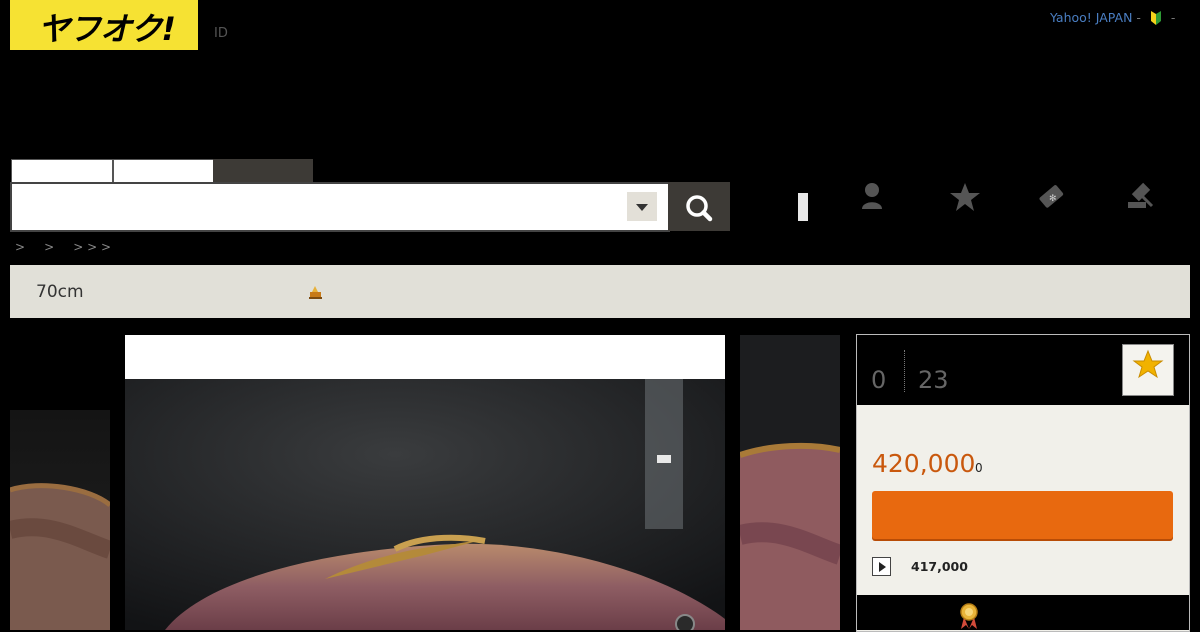 Image resolution: width=1200 pixels, height=632 pixels. I want to click on breadcrumb: > > > > >, so click(63, 247).